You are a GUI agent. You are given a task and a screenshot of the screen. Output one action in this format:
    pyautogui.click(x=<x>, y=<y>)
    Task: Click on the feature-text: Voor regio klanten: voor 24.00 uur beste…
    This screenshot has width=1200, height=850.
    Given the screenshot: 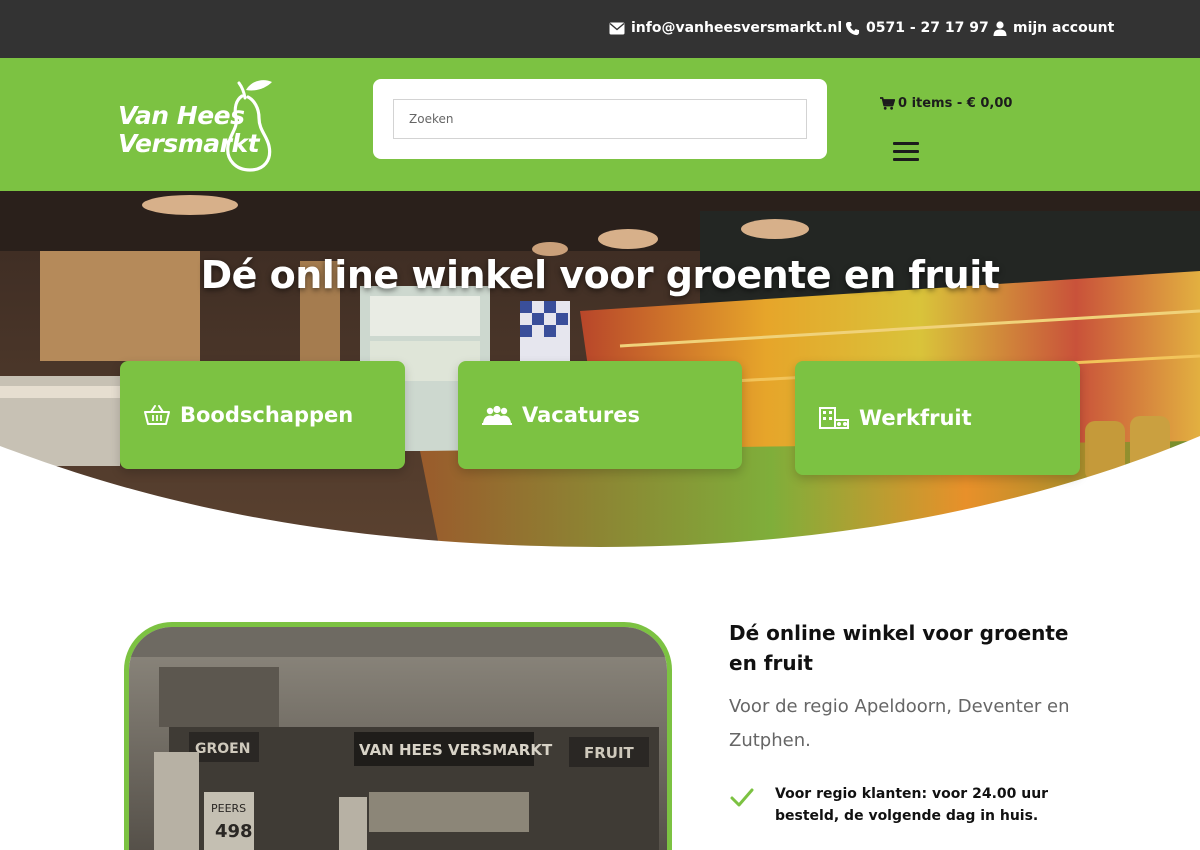 What is the action you would take?
    pyautogui.click(x=912, y=805)
    